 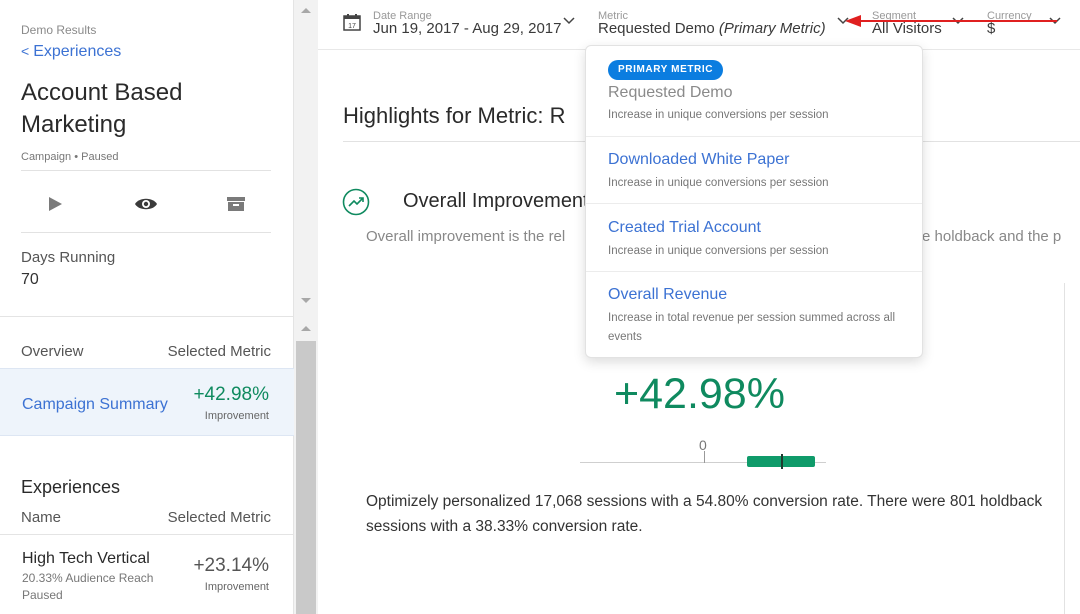 I want to click on archive-icon, so click(x=236, y=204).